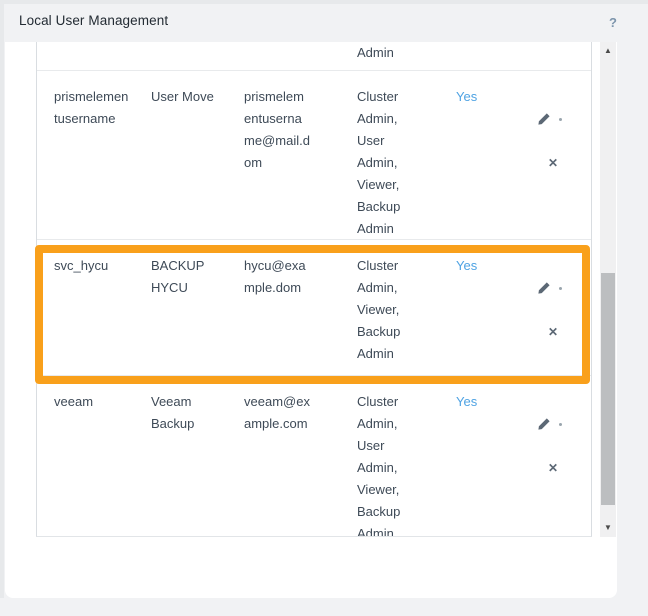 The width and height of the screenshot is (648, 616). What do you see at coordinates (197, 56) in the screenshot?
I see `name-cell` at bounding box center [197, 56].